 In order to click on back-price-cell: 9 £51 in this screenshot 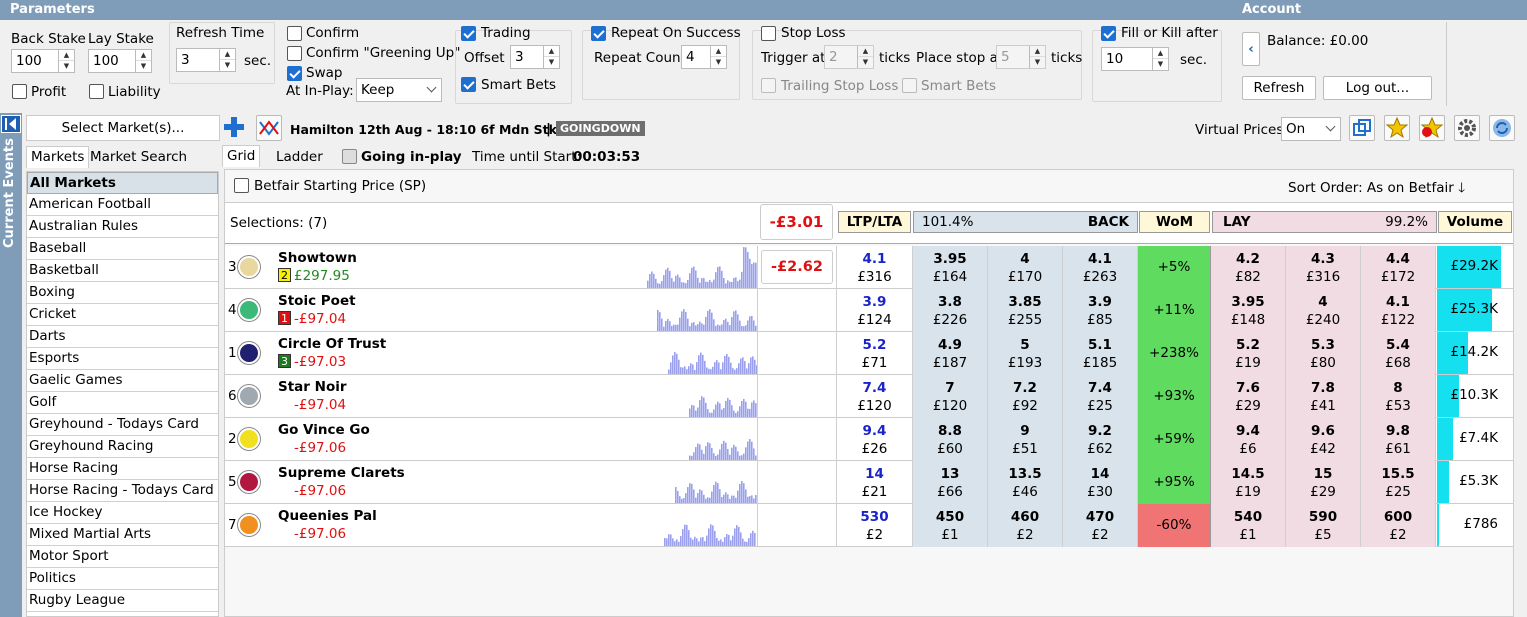, I will do `click(1025, 439)`.